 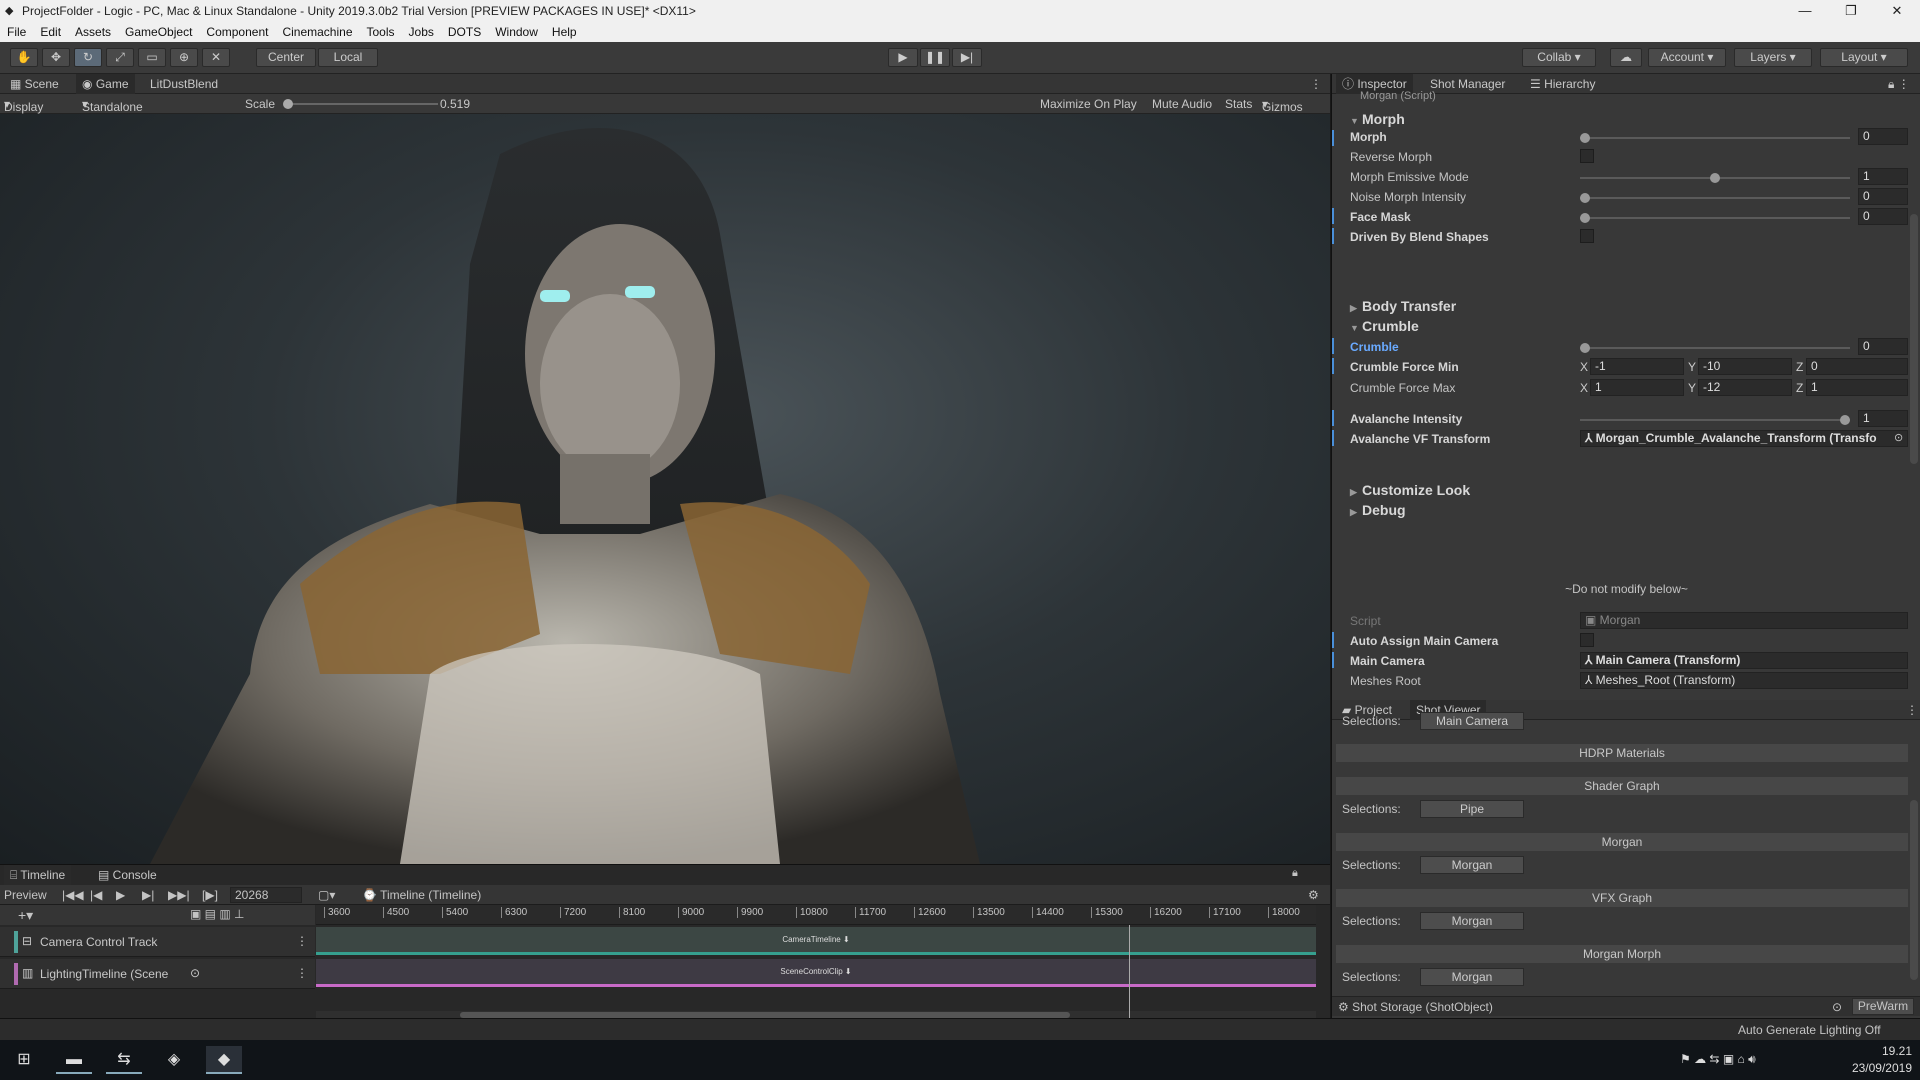 What do you see at coordinates (115, 112) in the screenshot?
I see `resolution-dropdown: Standalone (2560x1440) ▾` at bounding box center [115, 112].